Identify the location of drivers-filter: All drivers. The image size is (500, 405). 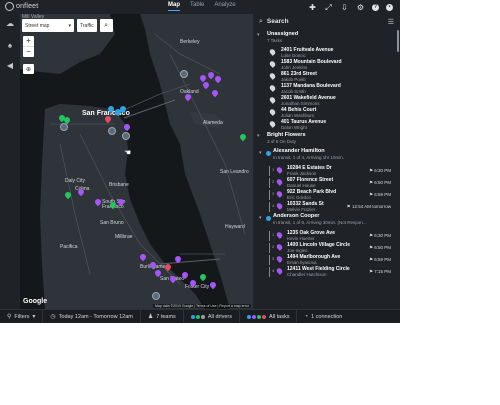
(212, 316).